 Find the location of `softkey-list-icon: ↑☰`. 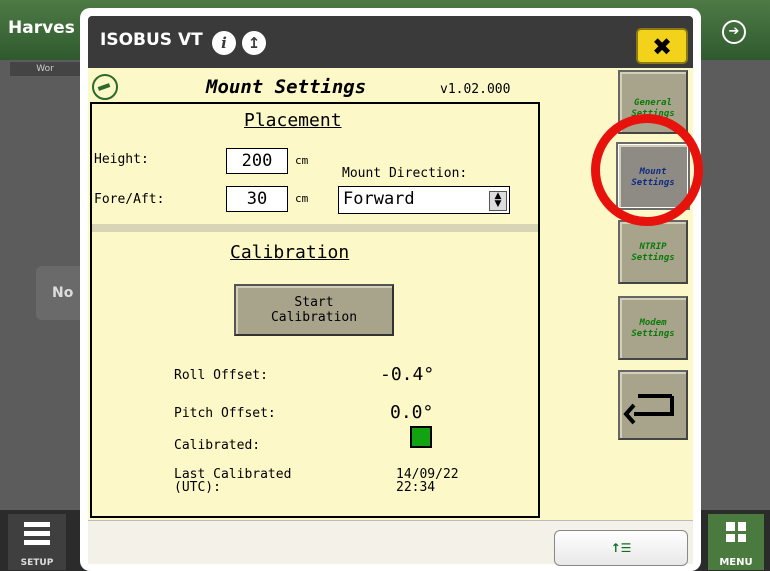

softkey-list-icon: ↑☰ is located at coordinates (621, 548).